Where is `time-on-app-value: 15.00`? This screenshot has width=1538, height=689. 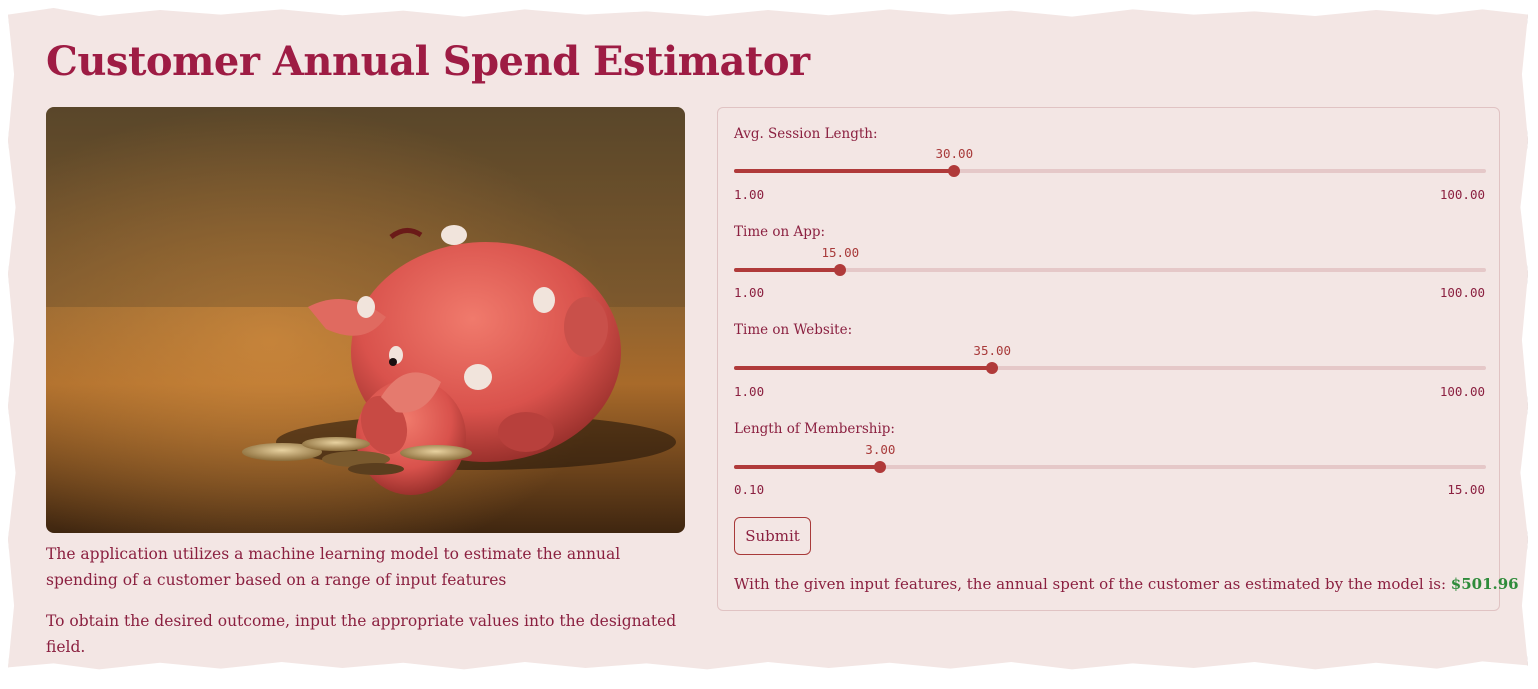
time-on-app-value: 15.00 is located at coordinates (840, 252).